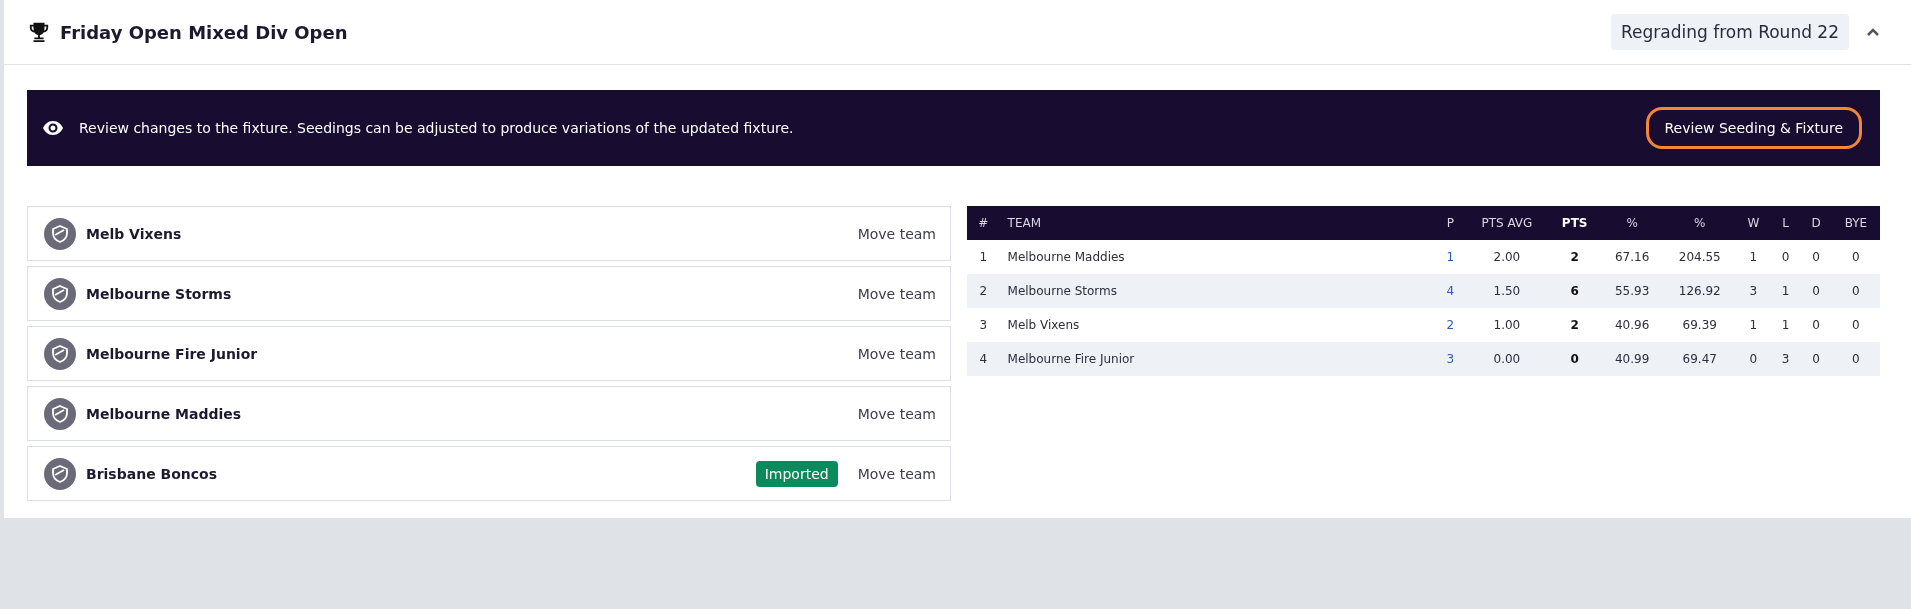 This screenshot has width=1911, height=609. Describe the element at coordinates (437, 128) in the screenshot. I see `banner-message: Review changes to the fixture. Seedings can be adjusted to produce variations of the updated fixture.` at that location.